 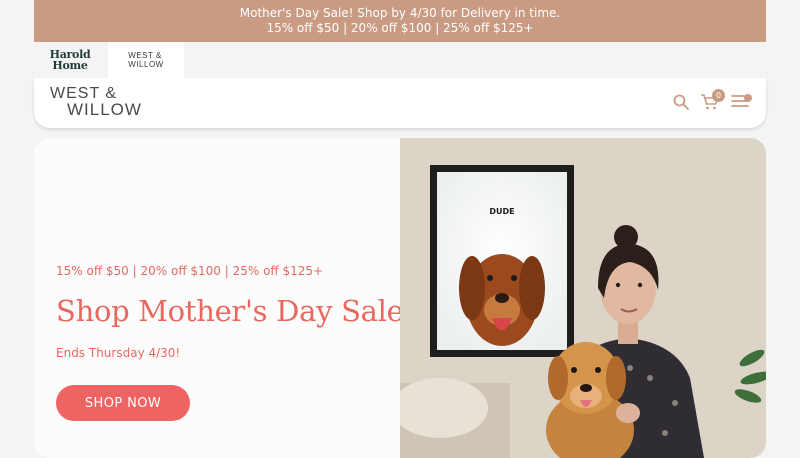 I want to click on brand-tab-harold-home: Harold Home, so click(x=70, y=60).